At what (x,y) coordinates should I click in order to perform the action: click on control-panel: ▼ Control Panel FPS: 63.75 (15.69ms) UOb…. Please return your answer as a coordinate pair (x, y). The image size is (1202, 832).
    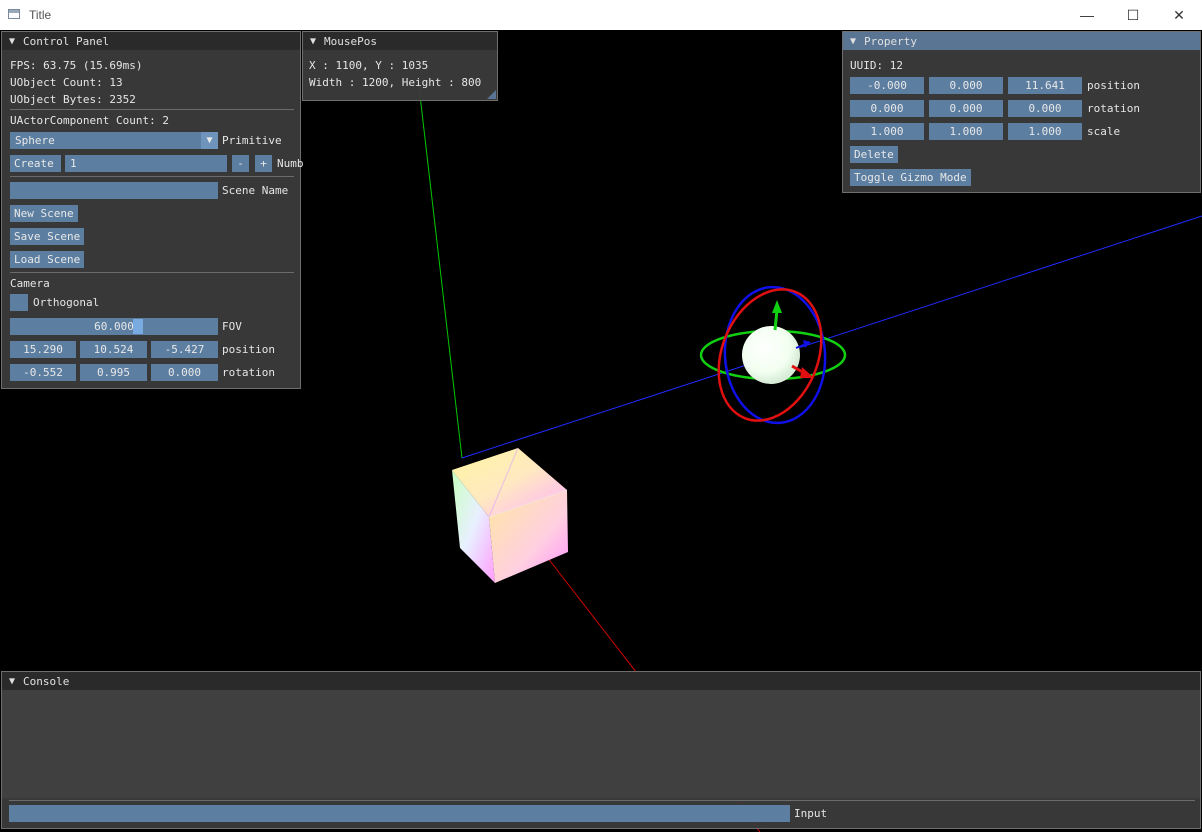
    Looking at the image, I should click on (152, 210).